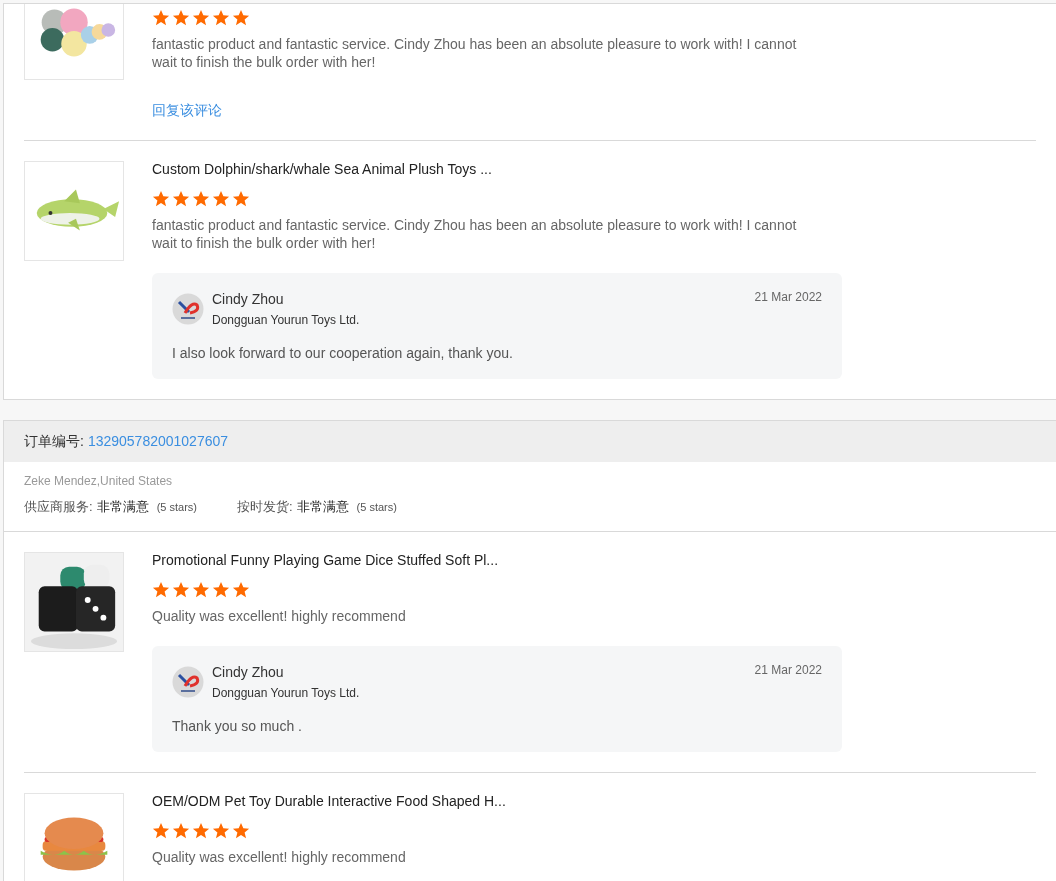 Image resolution: width=1056 pixels, height=881 pixels. I want to click on buyer-name: Zeke Mendez,United States, so click(99, 481).